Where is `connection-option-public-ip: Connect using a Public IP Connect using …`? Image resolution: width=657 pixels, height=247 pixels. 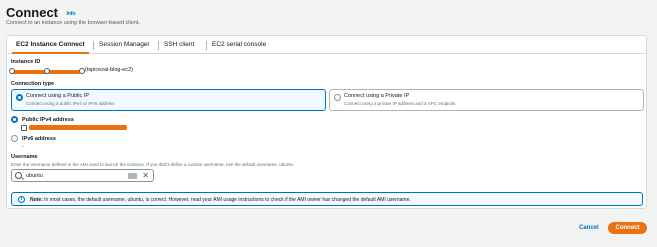 connection-option-public-ip: Connect using a Public IP Connect using … is located at coordinates (168, 100).